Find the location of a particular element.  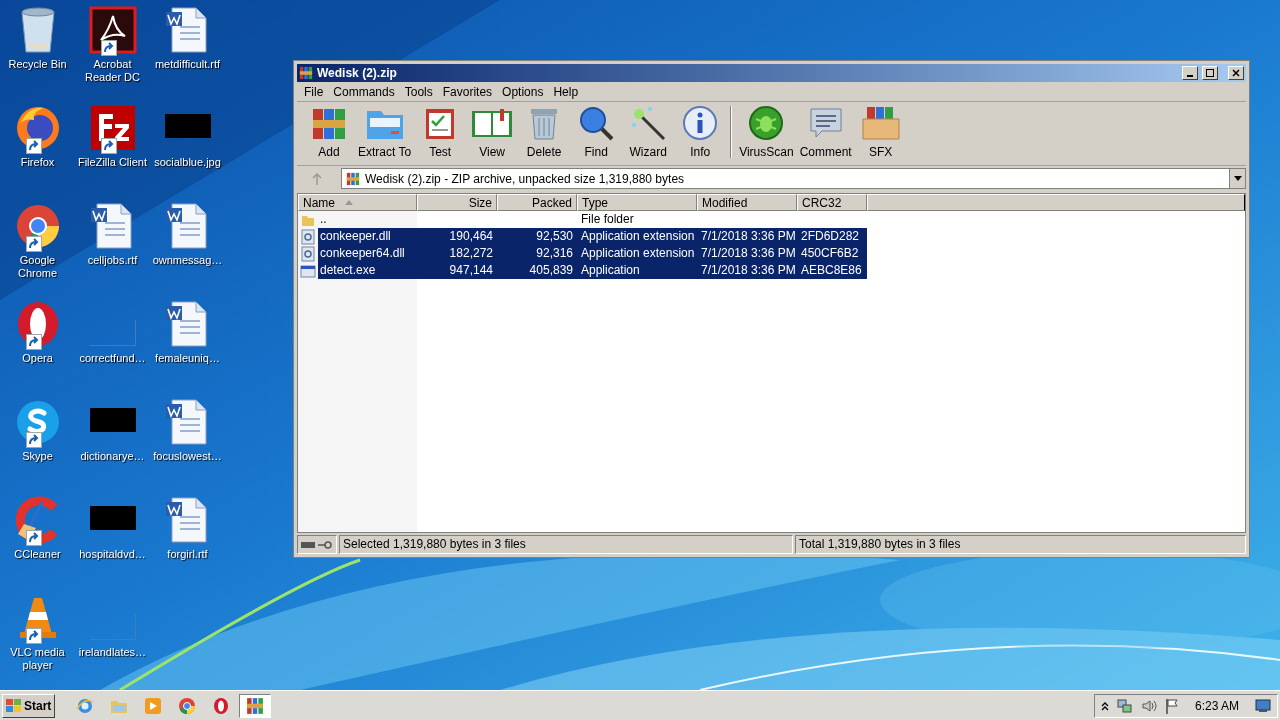

start-button: Start is located at coordinates (29, 705).